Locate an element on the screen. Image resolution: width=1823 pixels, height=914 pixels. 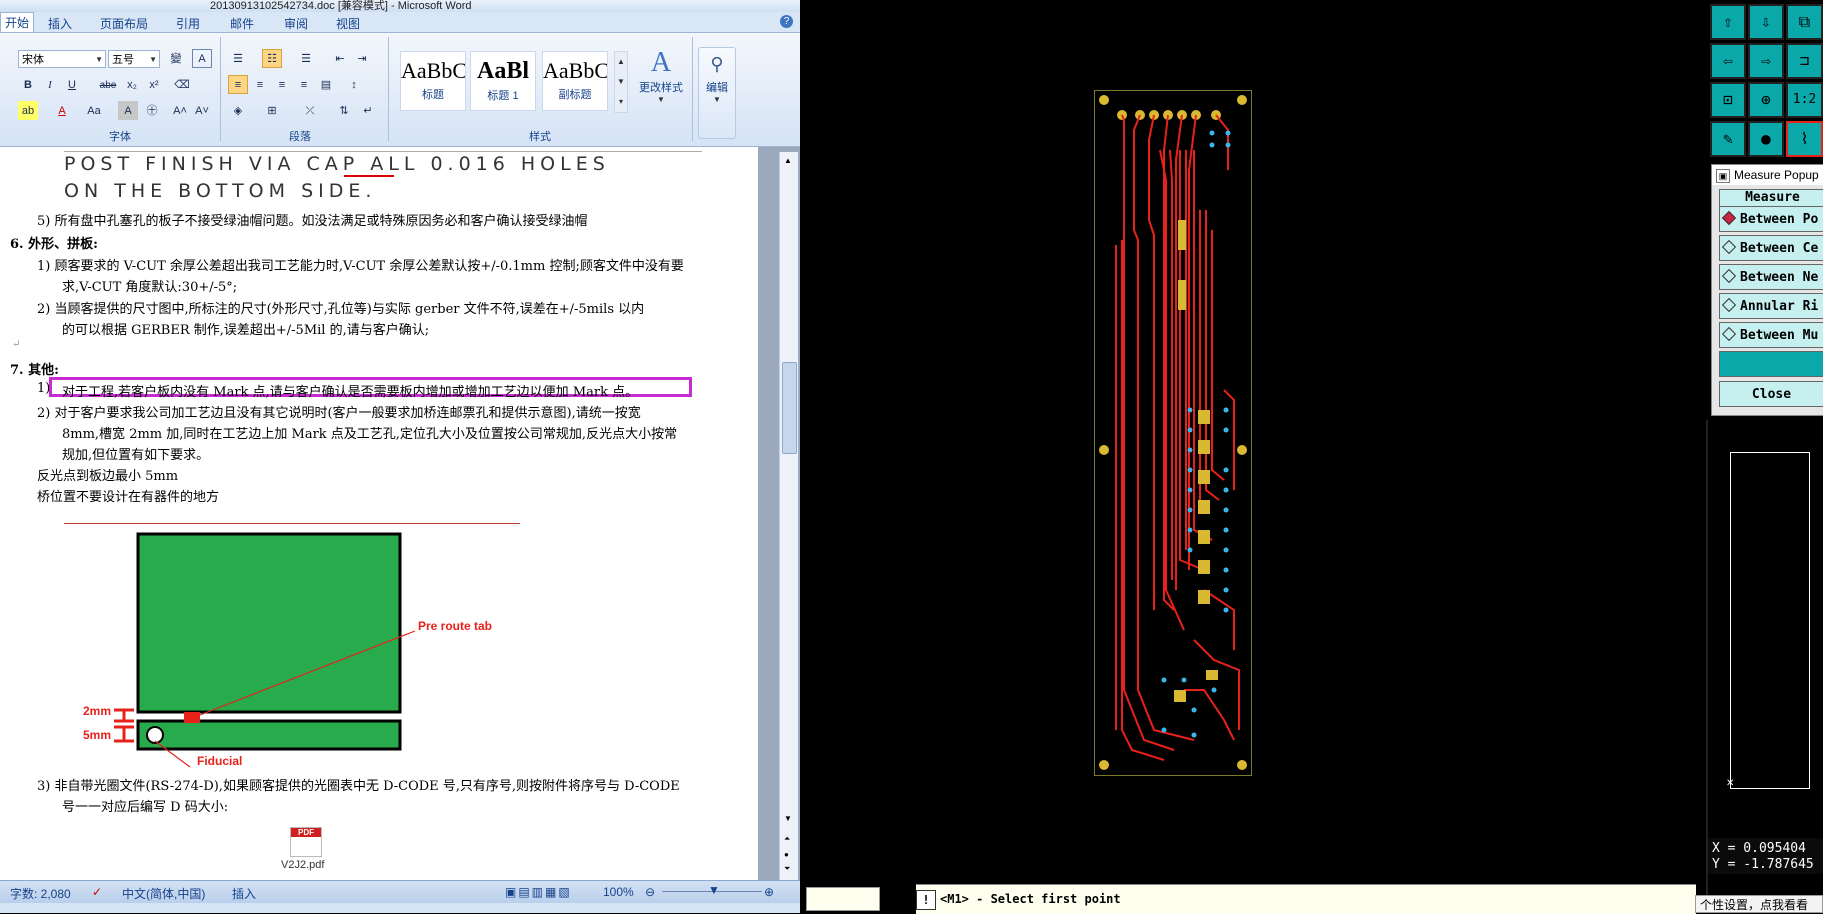
char-border-icon: A is located at coordinates (202, 58).